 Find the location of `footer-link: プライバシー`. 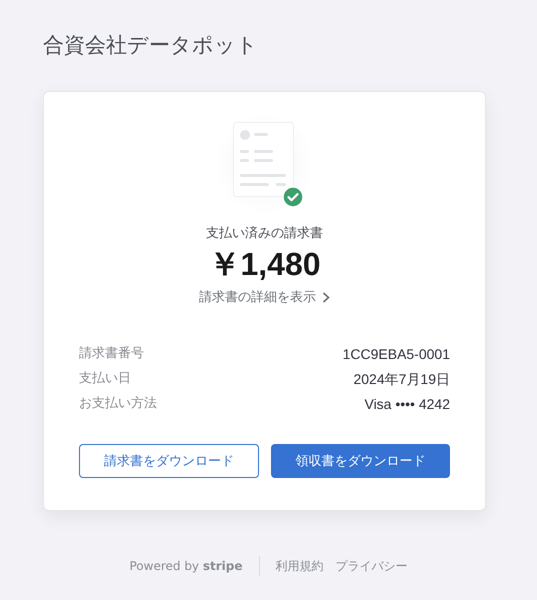

footer-link: プライバシー is located at coordinates (372, 566).